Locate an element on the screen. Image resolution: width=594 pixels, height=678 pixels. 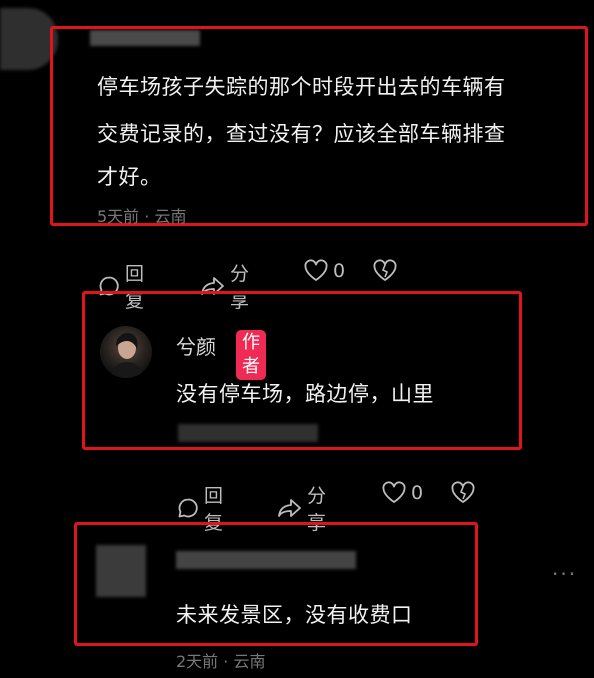
share-icon is located at coordinates (290, 508).